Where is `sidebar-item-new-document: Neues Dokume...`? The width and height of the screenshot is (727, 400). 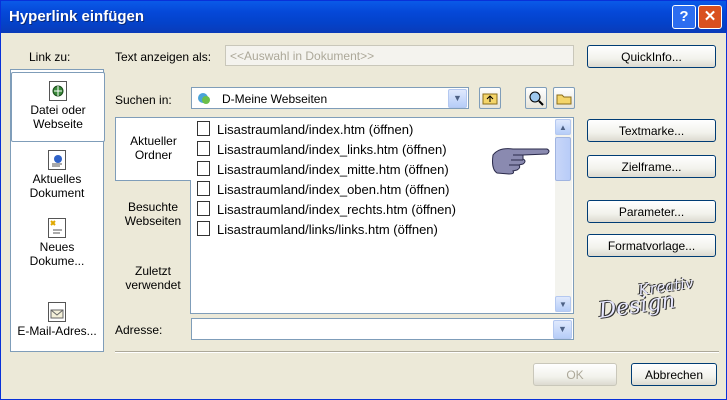
sidebar-item-new-document: Neues Dokume... is located at coordinates (57, 246).